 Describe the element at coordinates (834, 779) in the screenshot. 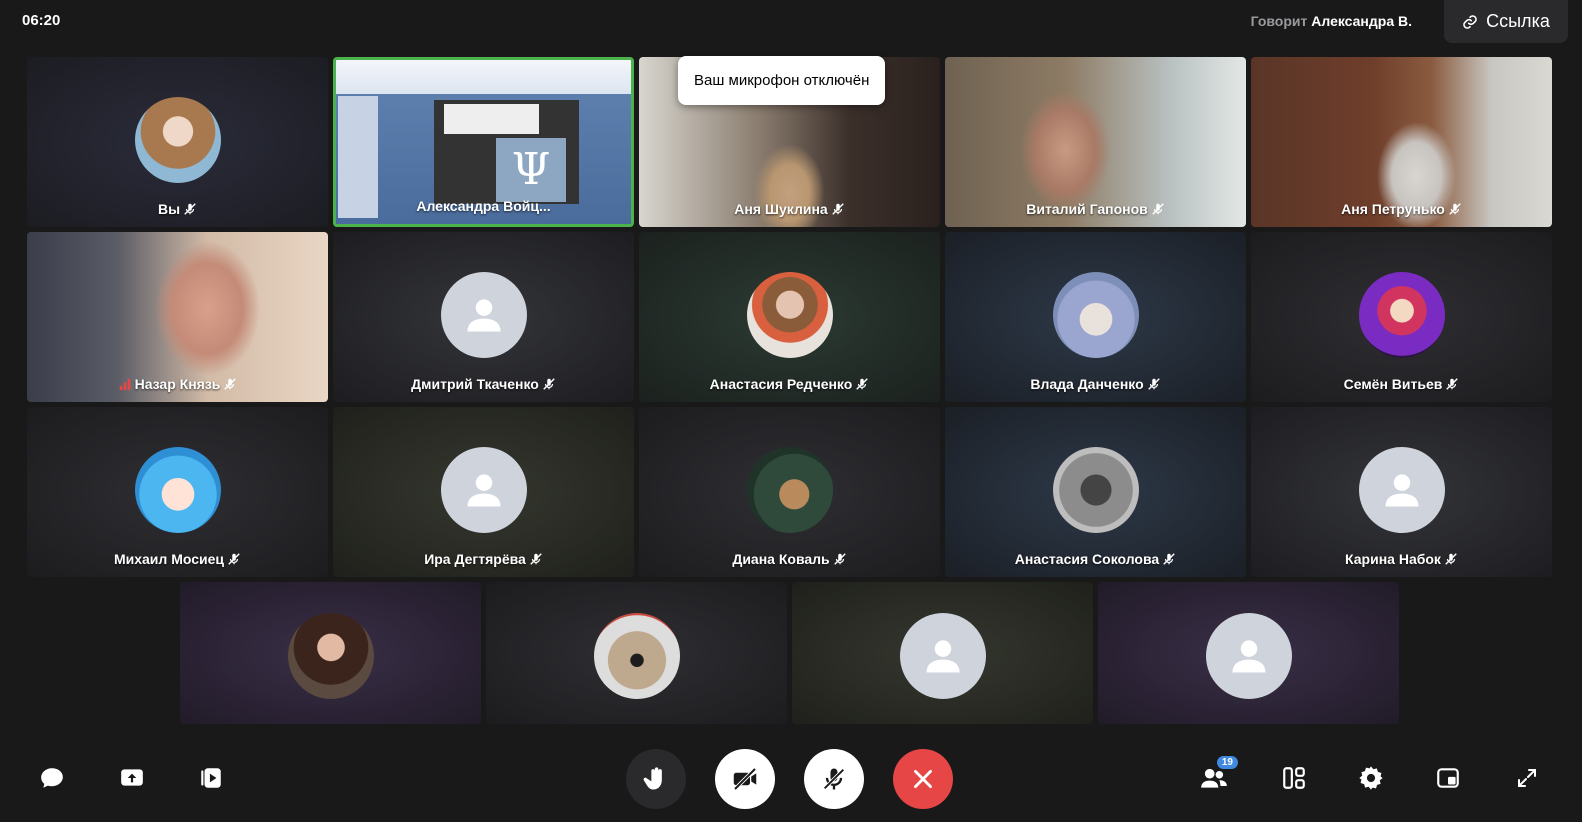

I see `microphone-toggle-button` at that location.